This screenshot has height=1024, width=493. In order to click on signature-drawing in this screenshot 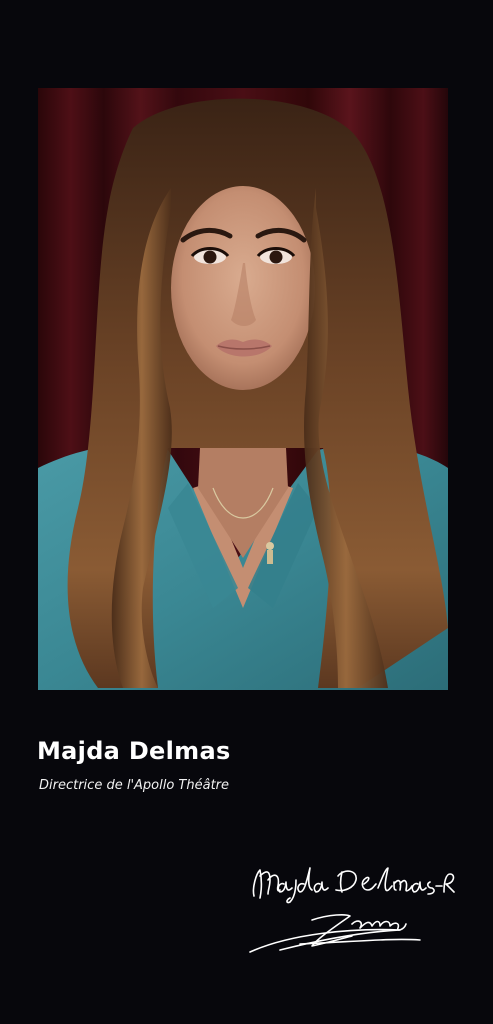, I will do `click(352, 910)`.